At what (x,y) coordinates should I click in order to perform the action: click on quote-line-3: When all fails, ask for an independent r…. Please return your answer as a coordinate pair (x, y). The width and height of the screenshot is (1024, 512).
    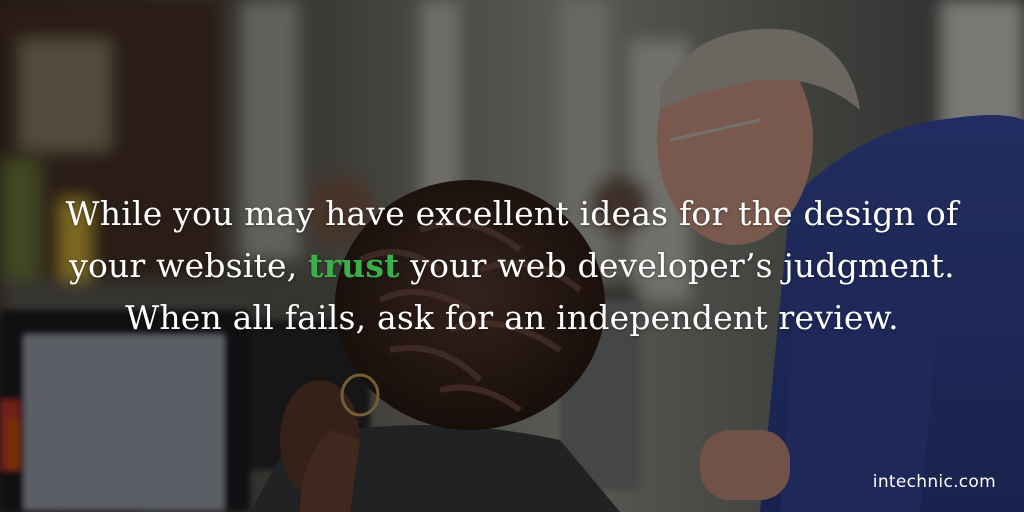
    Looking at the image, I should click on (512, 317).